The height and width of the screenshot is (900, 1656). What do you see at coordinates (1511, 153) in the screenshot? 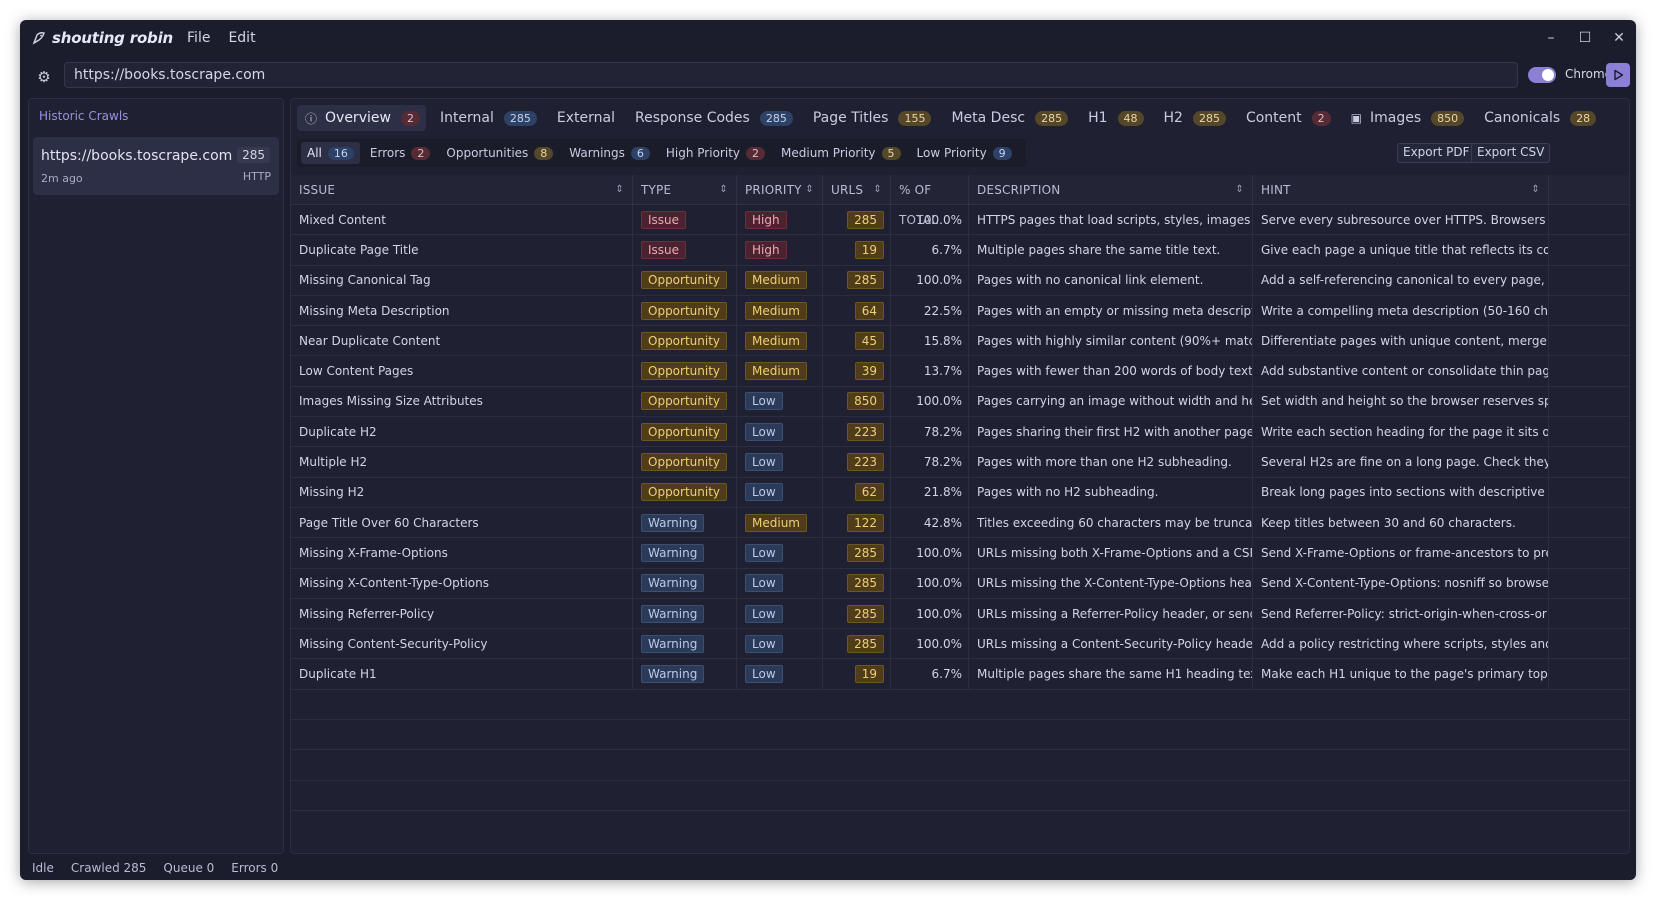
I see `export-csv-button: Export CSV` at bounding box center [1511, 153].